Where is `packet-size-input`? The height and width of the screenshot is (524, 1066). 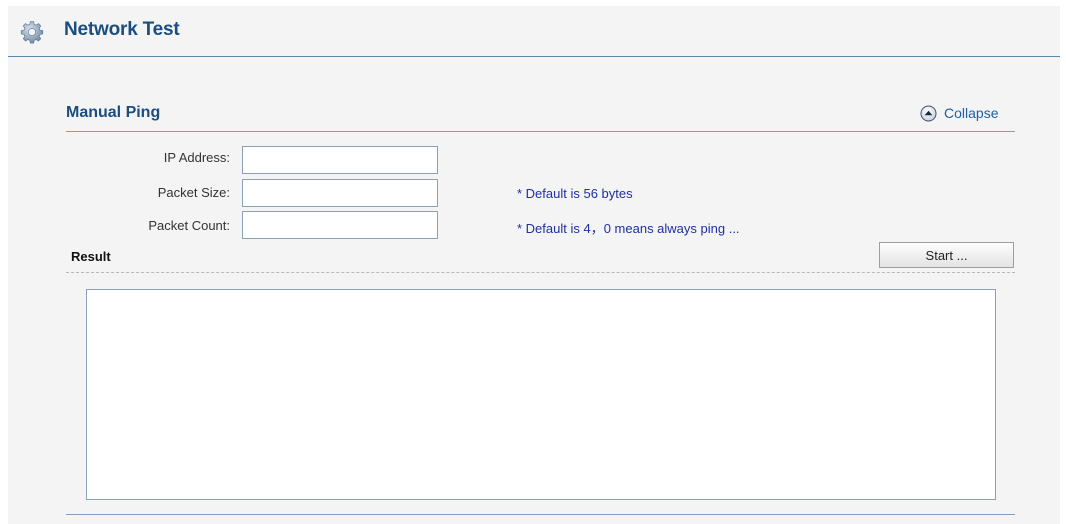 packet-size-input is located at coordinates (340, 193).